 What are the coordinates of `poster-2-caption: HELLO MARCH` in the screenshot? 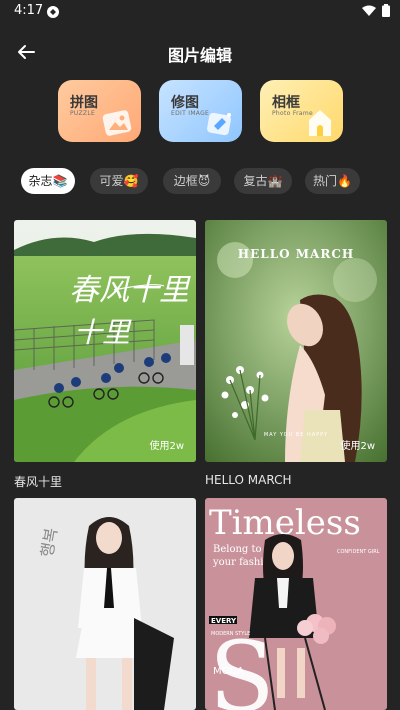 It's located at (248, 480).